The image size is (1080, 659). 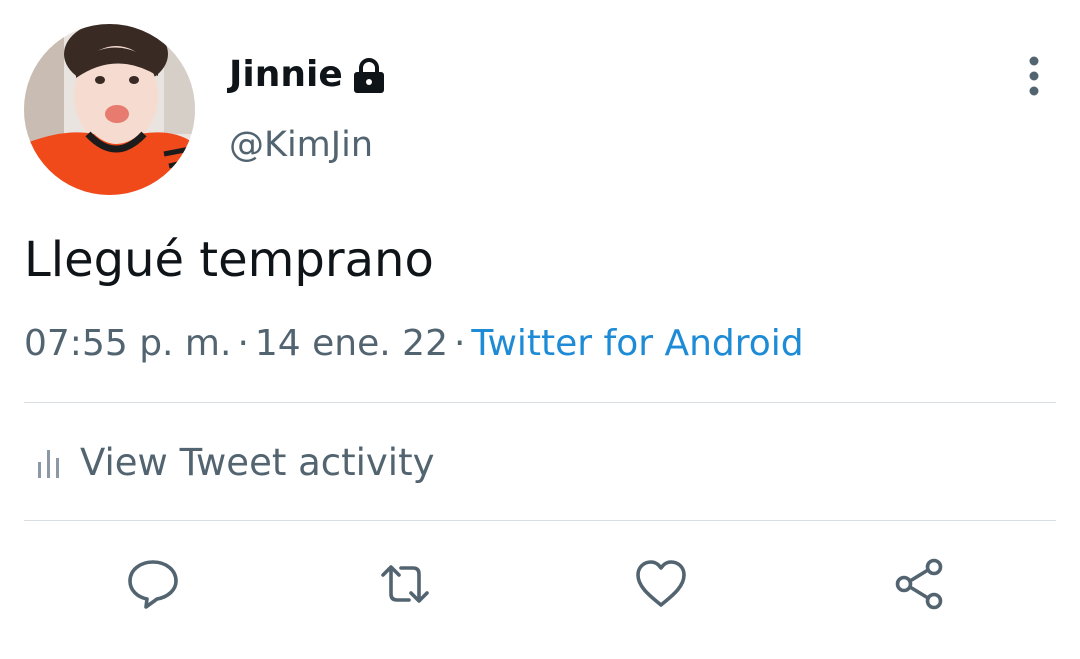 What do you see at coordinates (153, 584) in the screenshot?
I see `reply-icon` at bounding box center [153, 584].